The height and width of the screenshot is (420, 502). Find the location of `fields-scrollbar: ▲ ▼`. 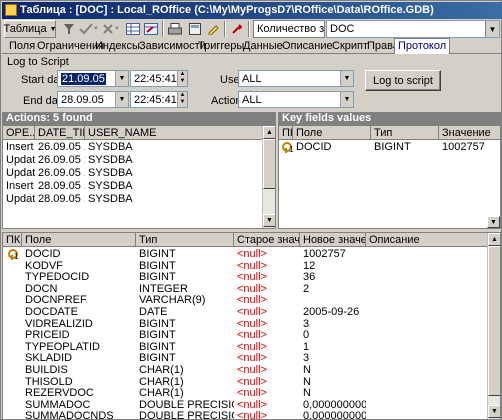

fields-scrollbar: ▲ ▼ is located at coordinates (493, 326).